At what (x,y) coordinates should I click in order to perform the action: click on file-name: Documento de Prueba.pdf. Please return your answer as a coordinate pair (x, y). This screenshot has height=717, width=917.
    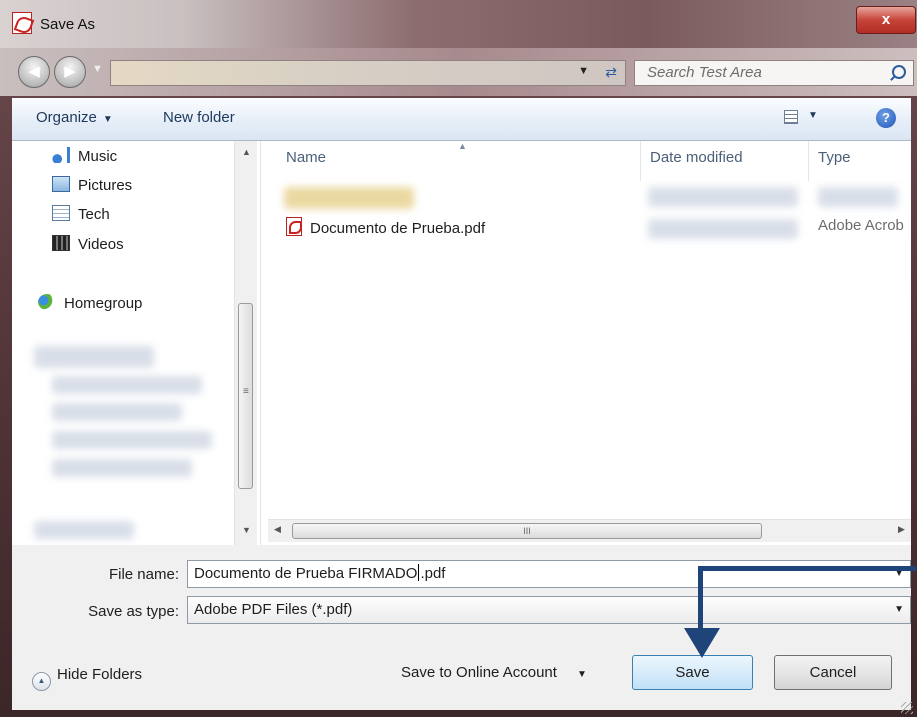
    Looking at the image, I should click on (398, 228).